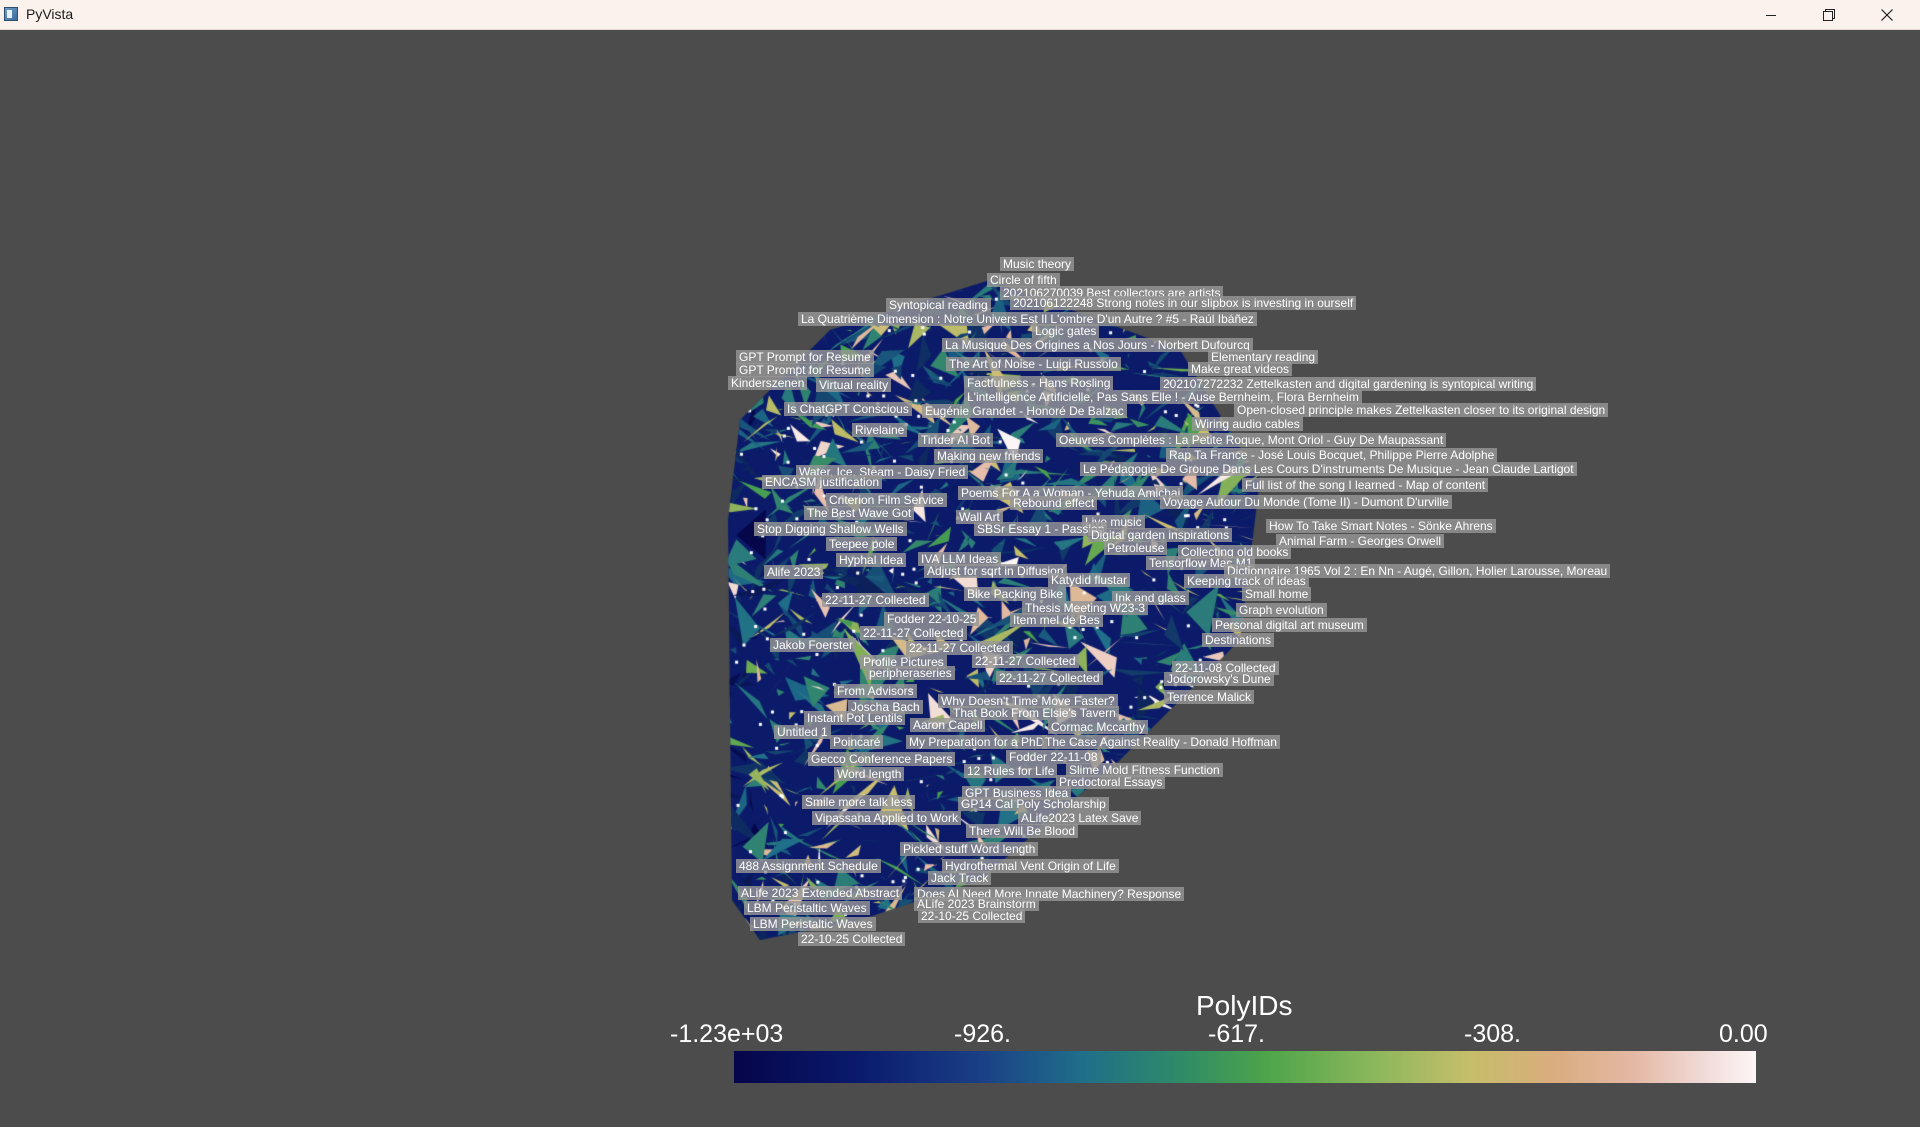  I want to click on node-label: GP14 Cal Poly Scholarship, so click(1033, 804).